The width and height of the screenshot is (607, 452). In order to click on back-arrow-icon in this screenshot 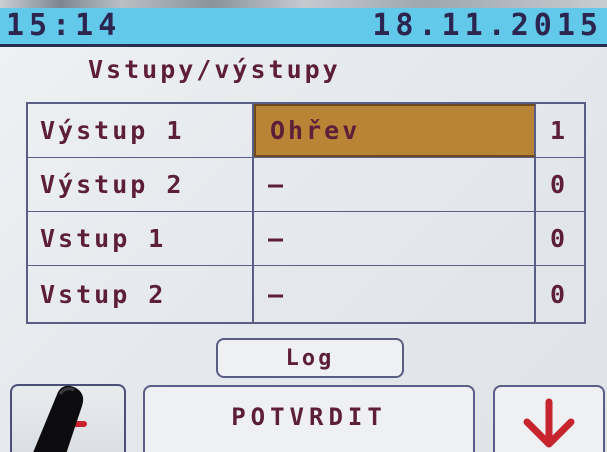, I will do `click(71, 424)`.